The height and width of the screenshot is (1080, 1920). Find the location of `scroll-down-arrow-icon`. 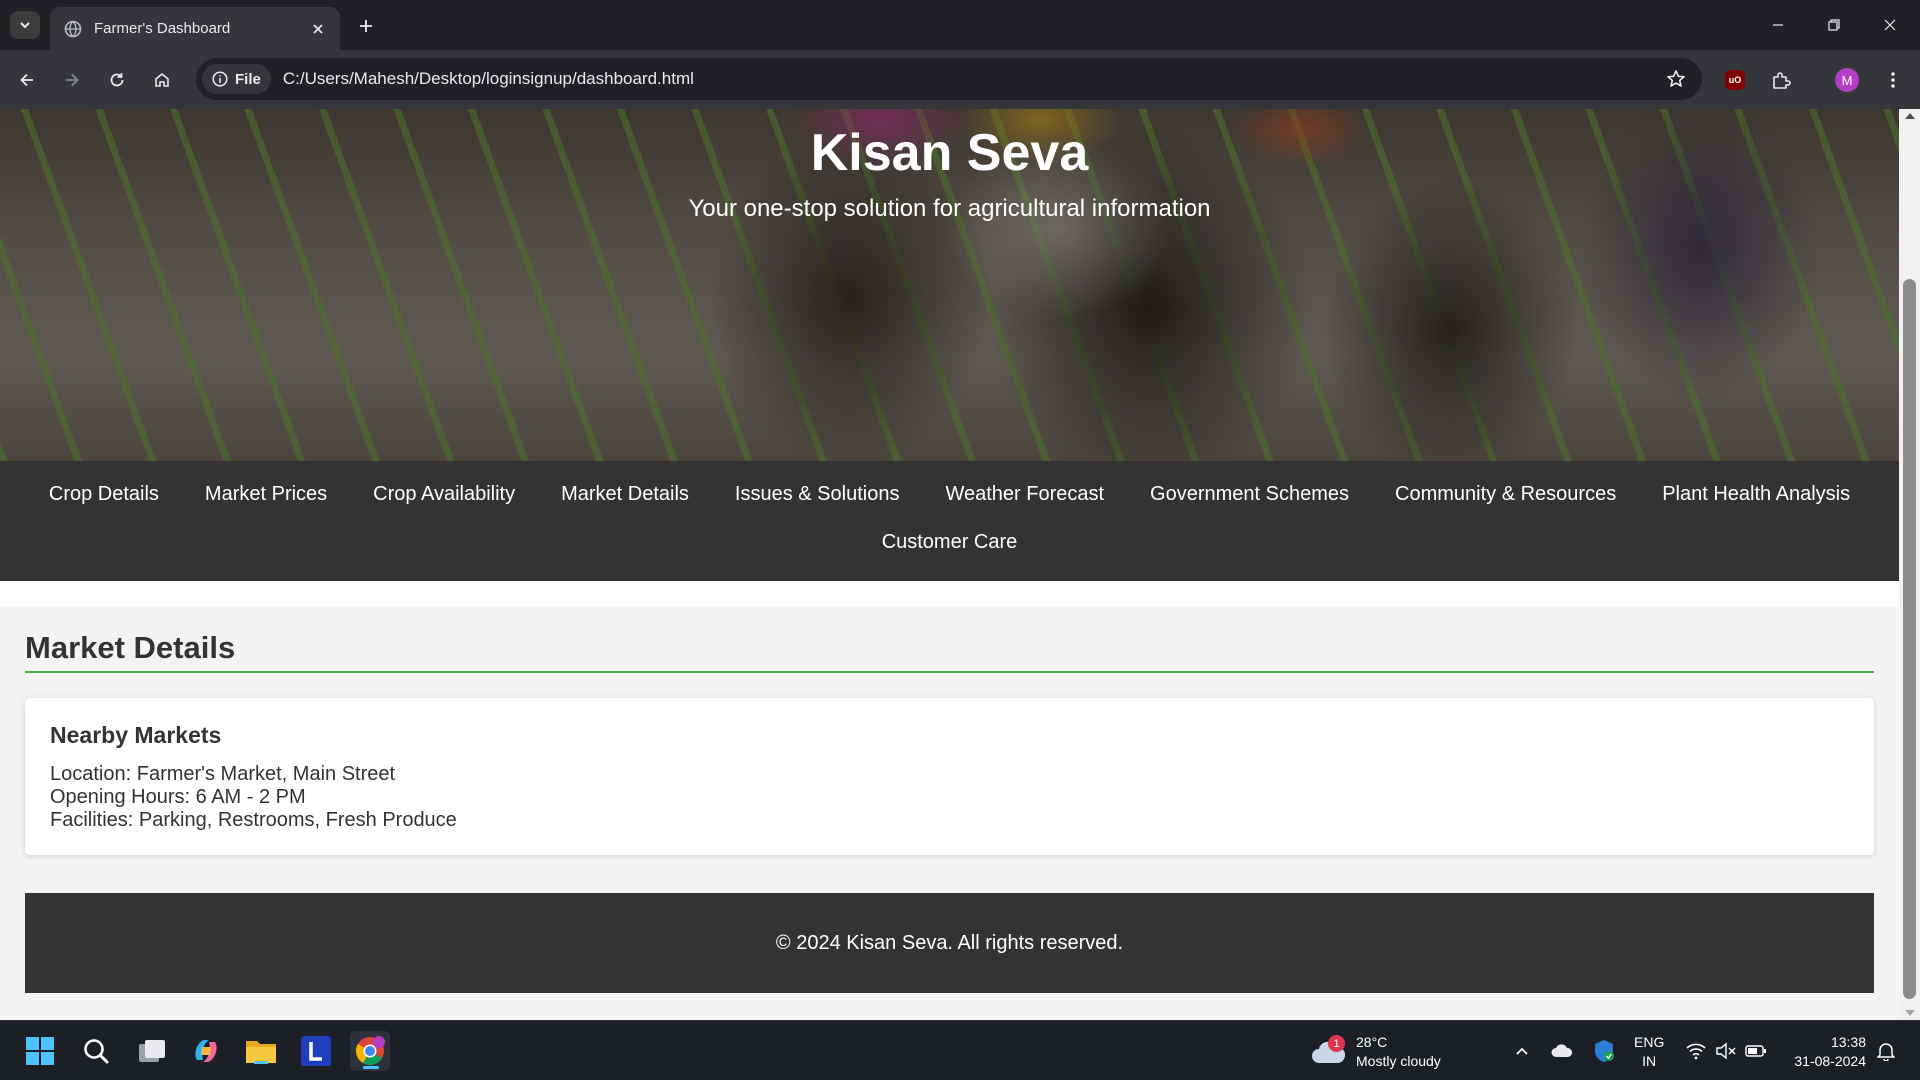

scroll-down-arrow-icon is located at coordinates (1910, 1013).